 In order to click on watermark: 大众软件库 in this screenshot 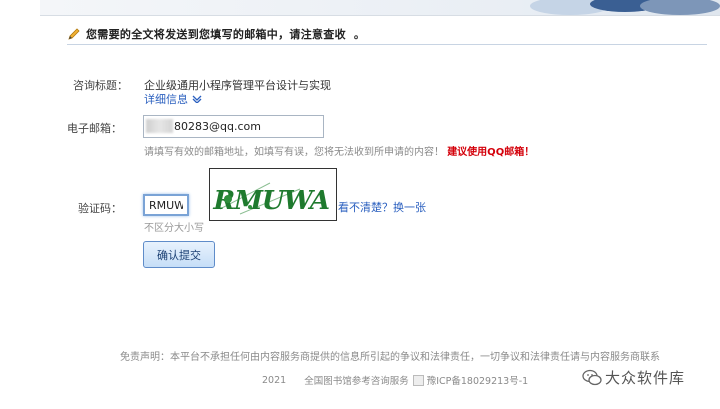, I will do `click(633, 377)`.